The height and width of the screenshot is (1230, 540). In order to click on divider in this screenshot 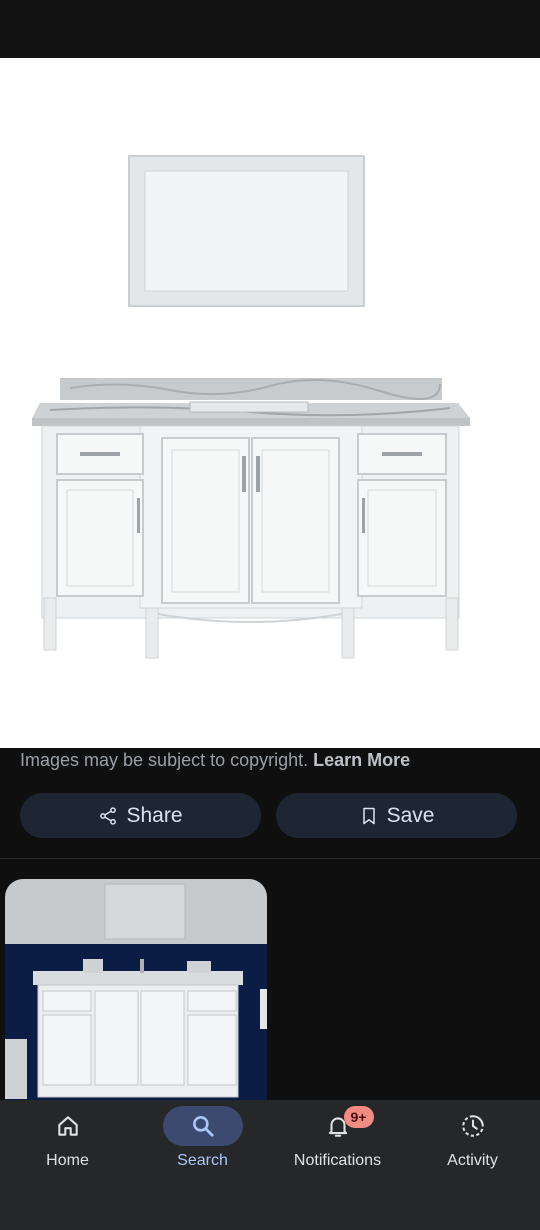, I will do `click(270, 858)`.